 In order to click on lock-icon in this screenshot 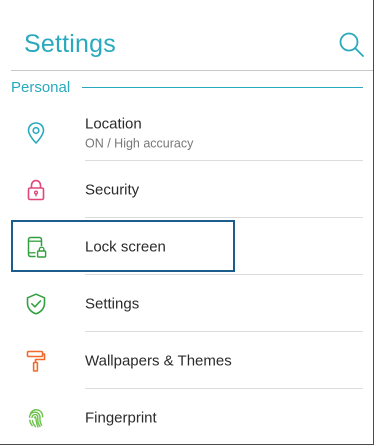, I will do `click(36, 190)`.